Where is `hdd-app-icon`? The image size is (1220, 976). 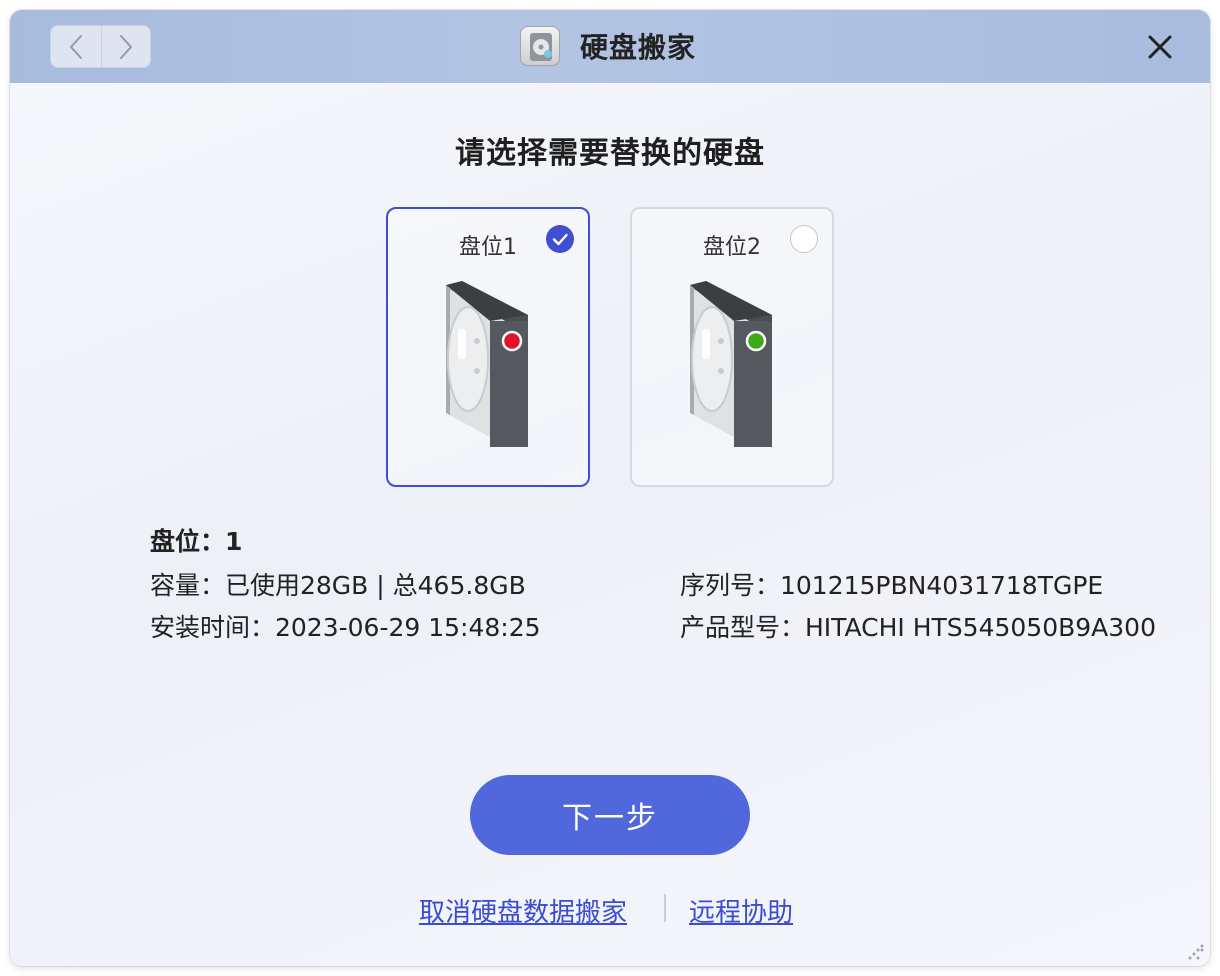 hdd-app-icon is located at coordinates (540, 46).